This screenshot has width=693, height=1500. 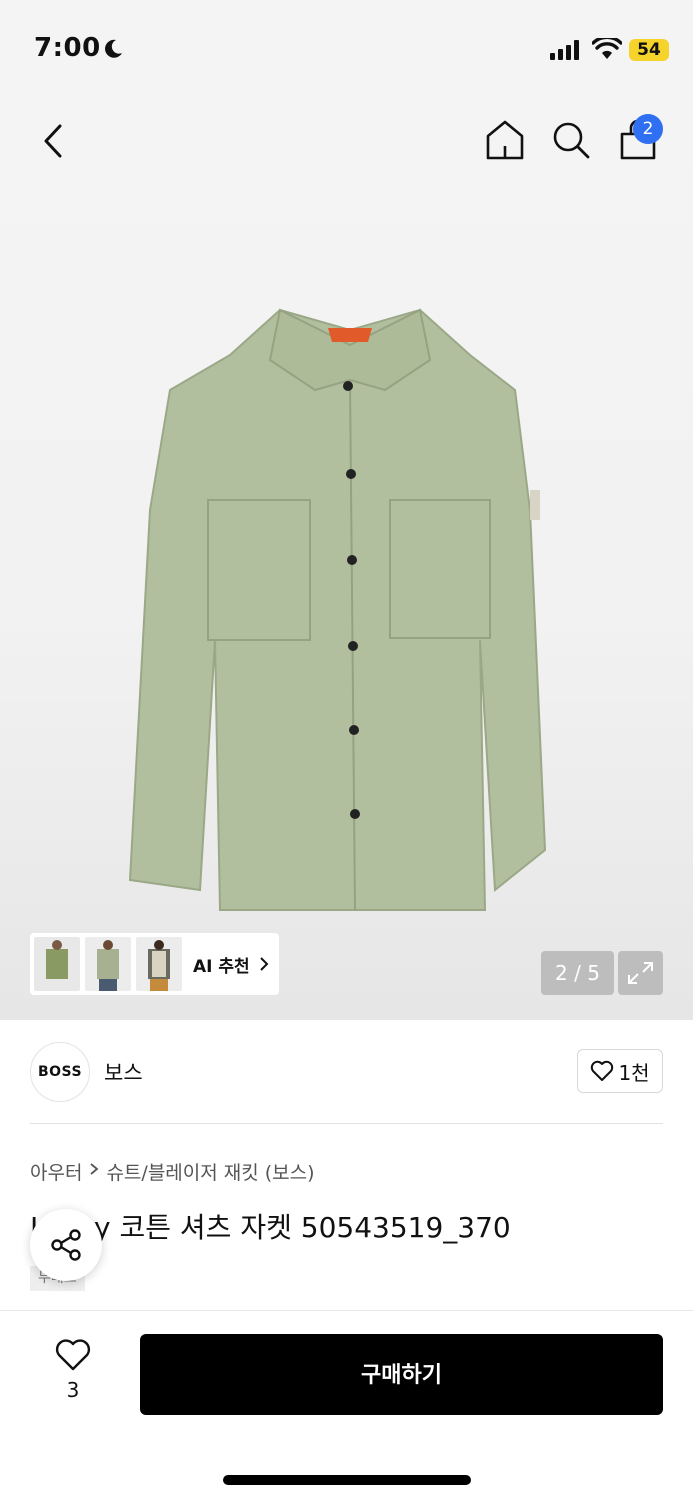 I want to click on expand-button, so click(x=640, y=973).